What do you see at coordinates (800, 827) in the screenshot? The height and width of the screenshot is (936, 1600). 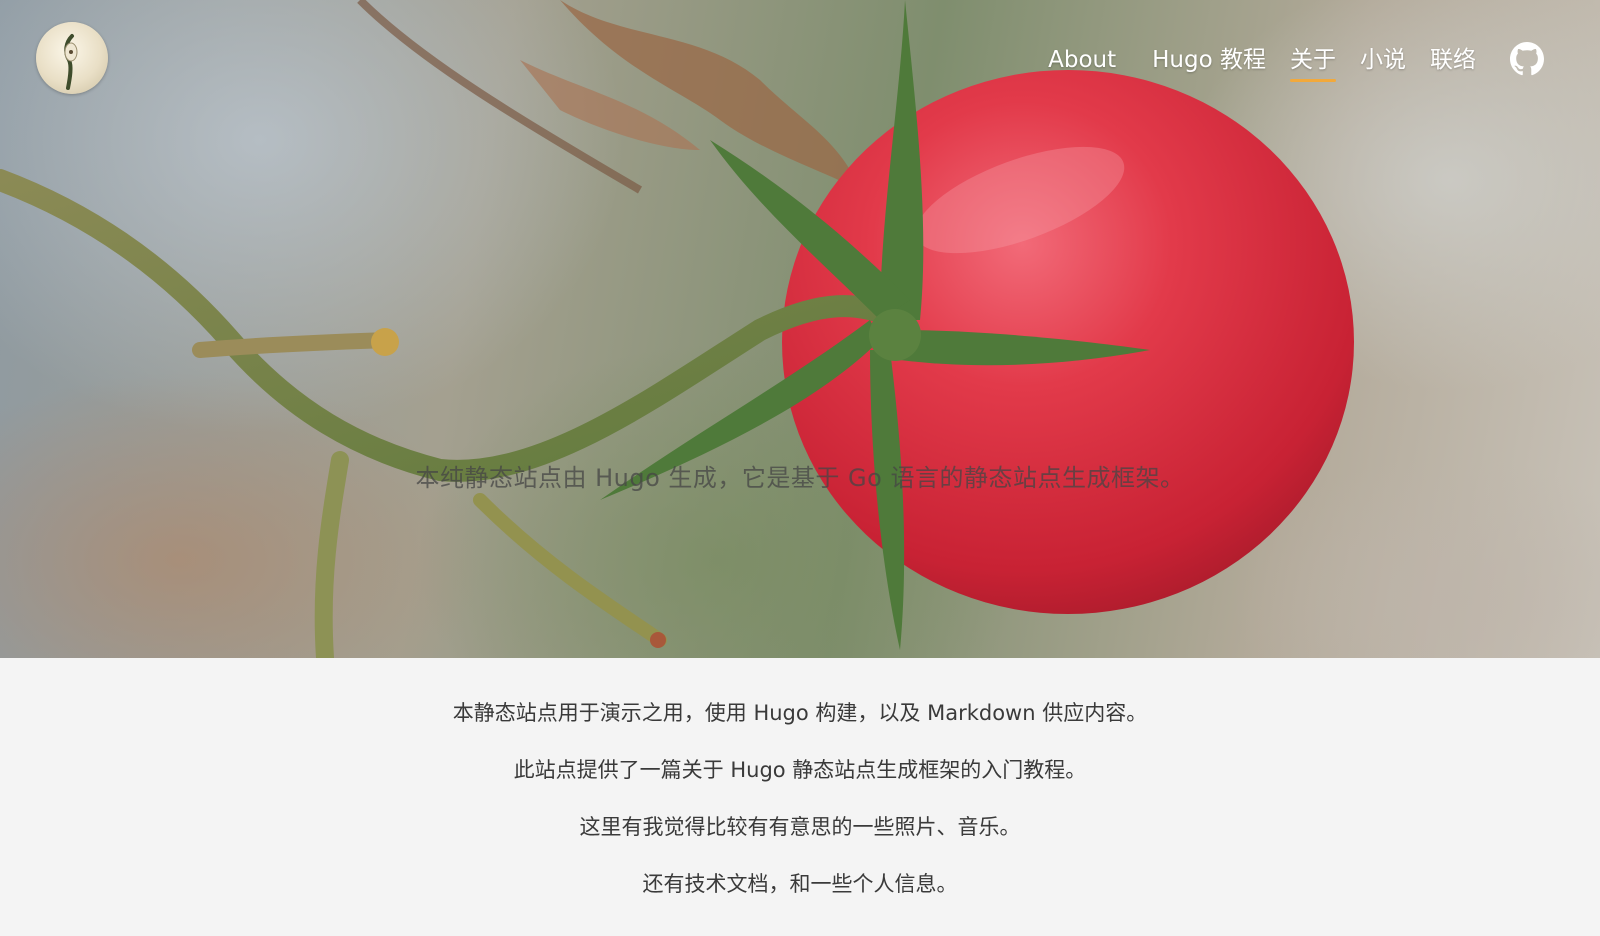 I see `intro-paragraph: 这里有我觉得比较有有意思的一些照片、音乐。` at bounding box center [800, 827].